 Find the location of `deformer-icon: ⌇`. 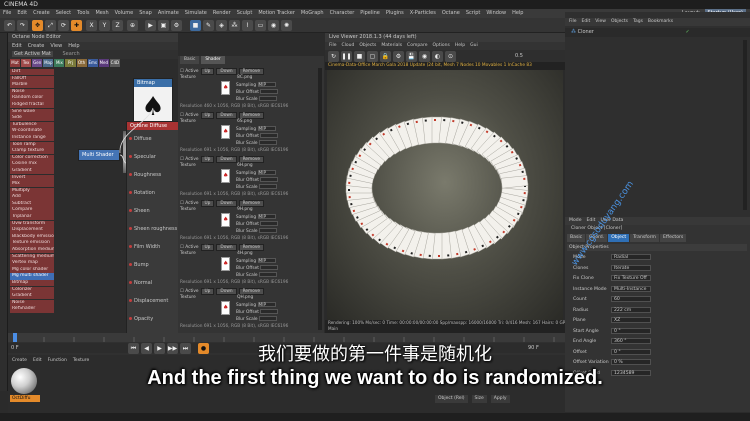

deformer-icon: ⌇ is located at coordinates (247, 25).